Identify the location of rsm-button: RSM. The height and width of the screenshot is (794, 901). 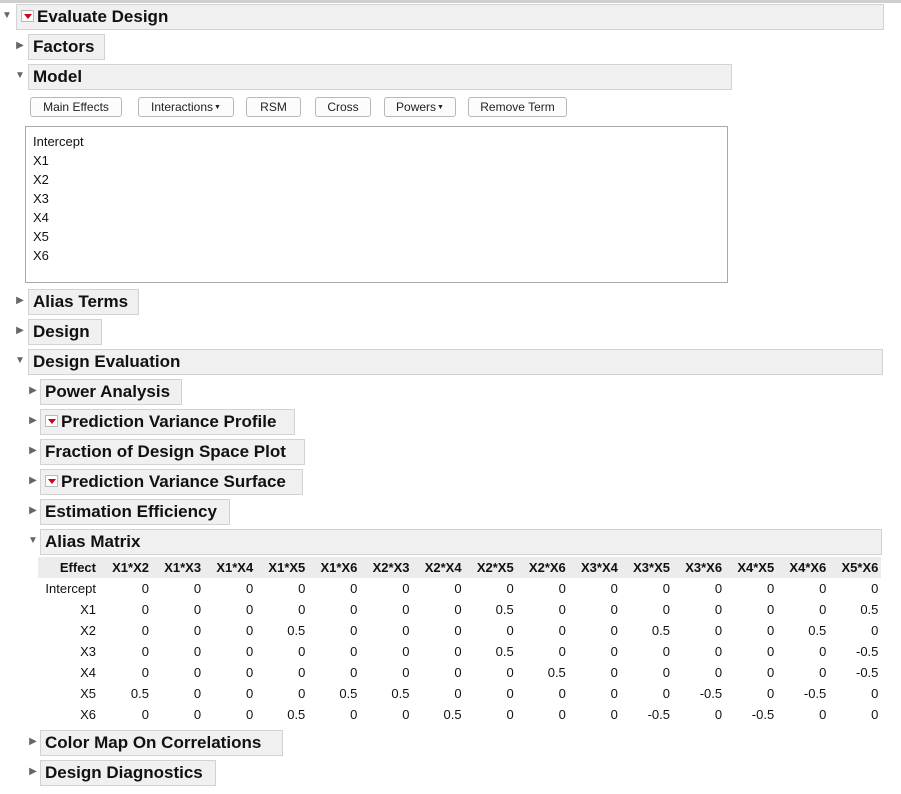
(273, 107).